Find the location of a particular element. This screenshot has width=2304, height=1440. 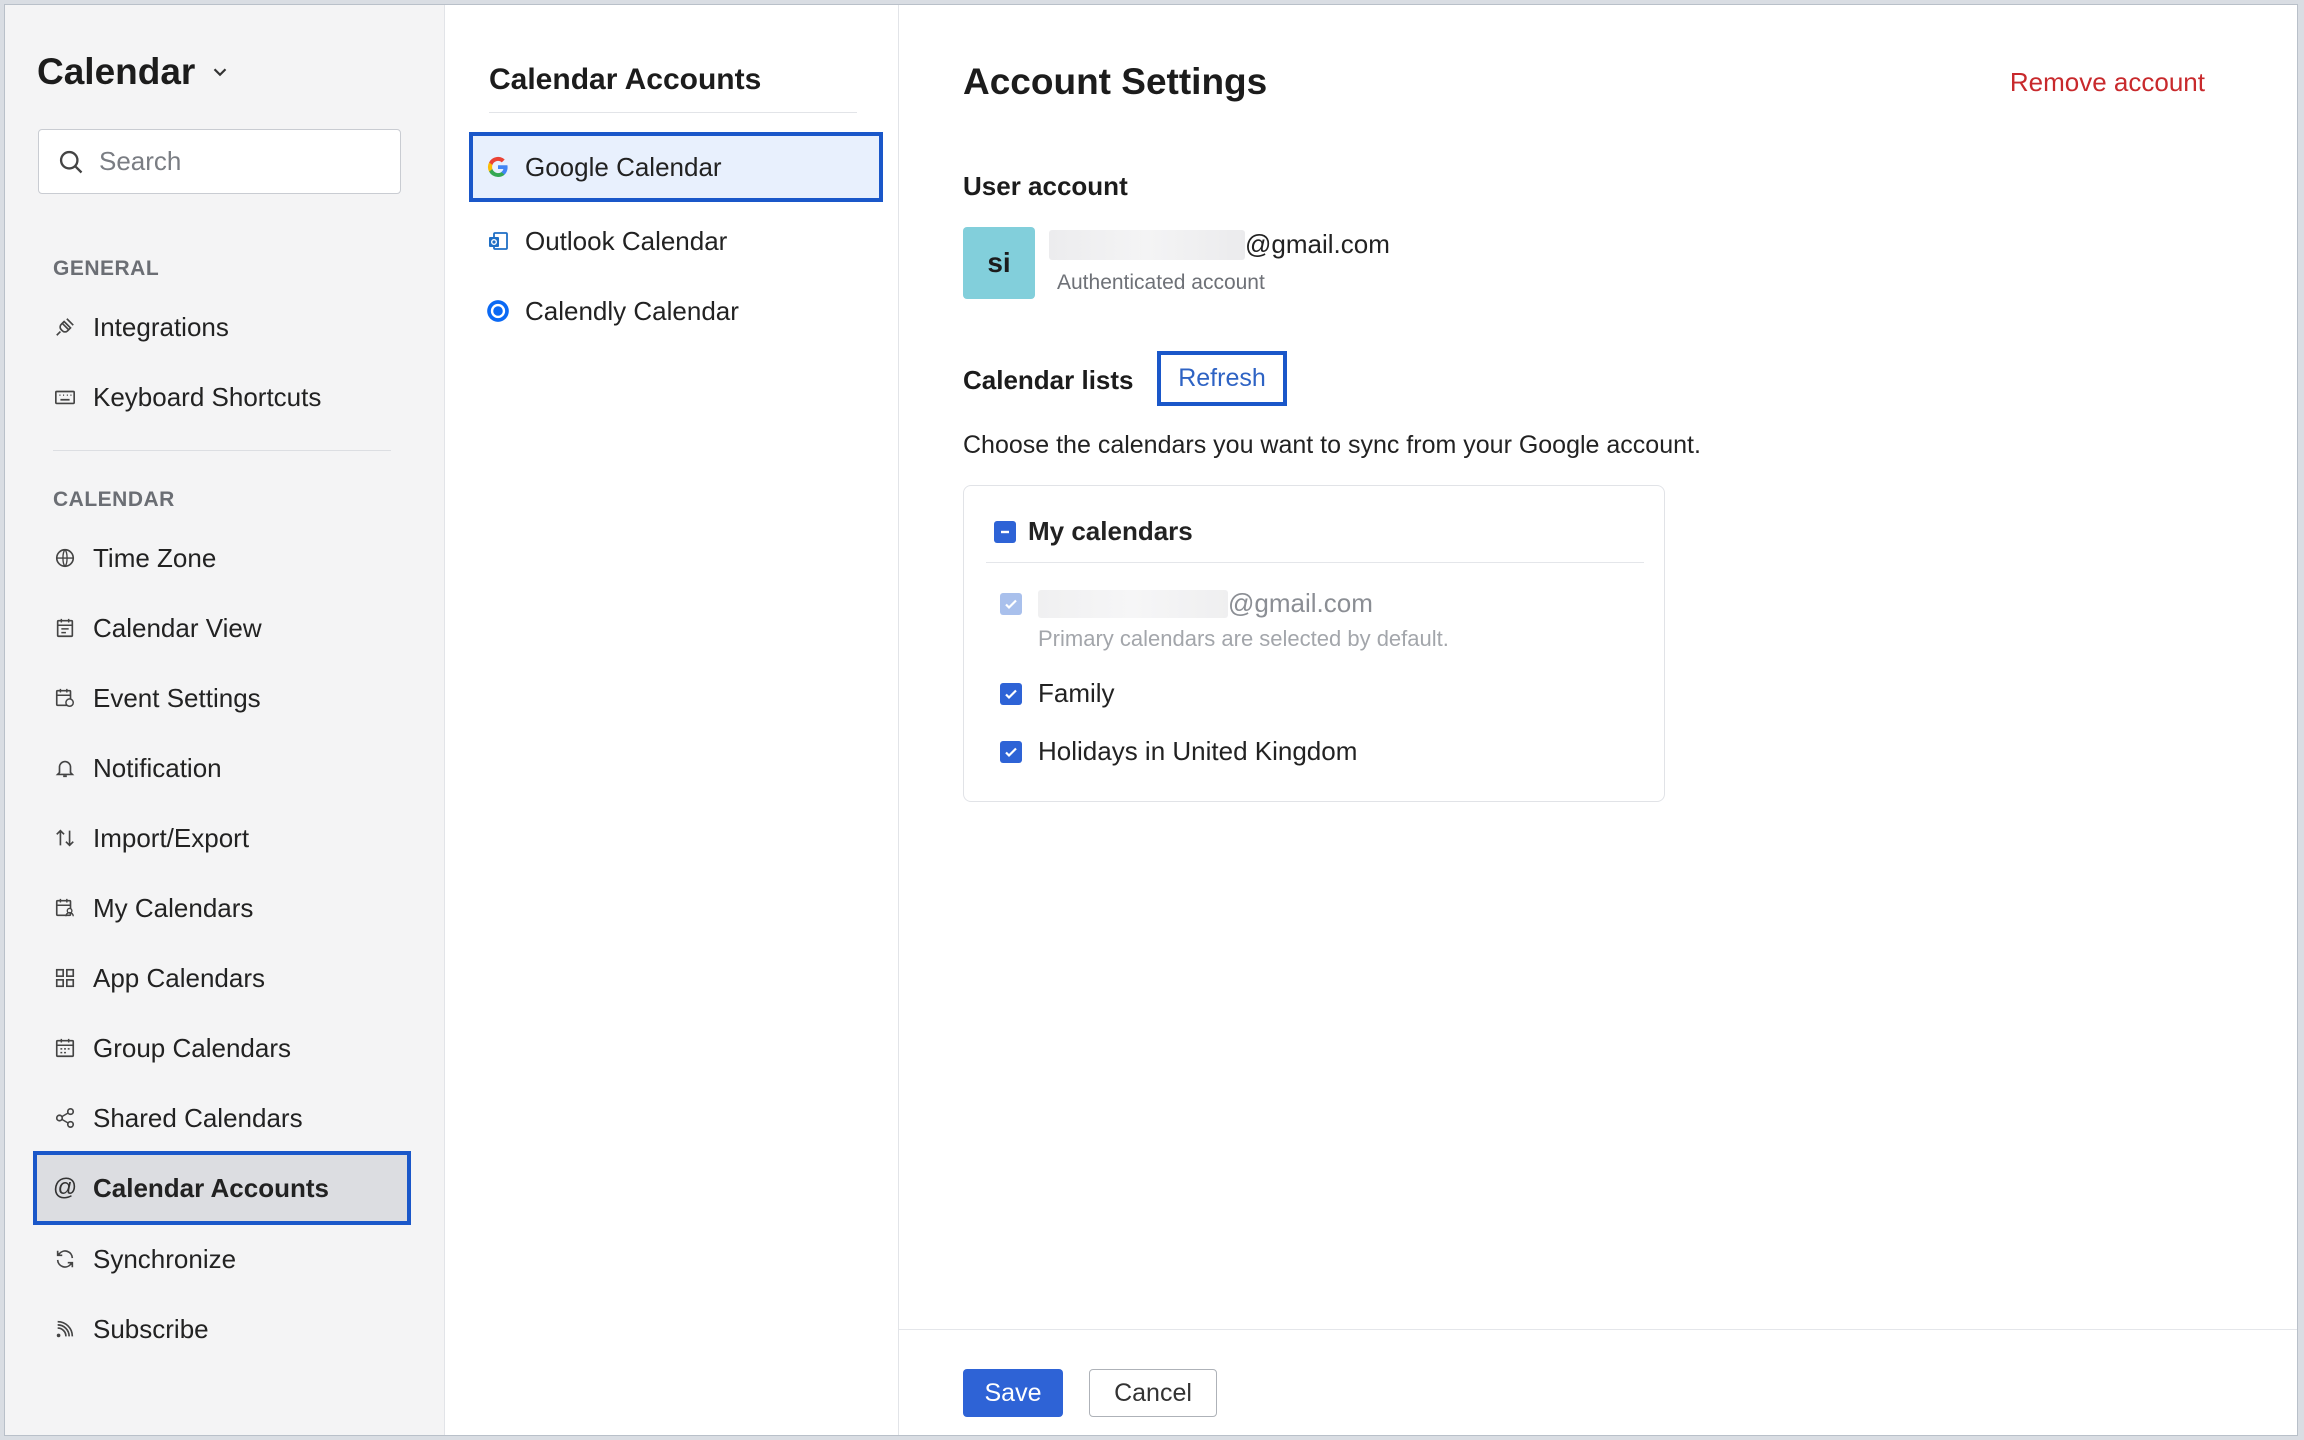

sidebar-item-import-export: Import/Export is located at coordinates (222, 838).